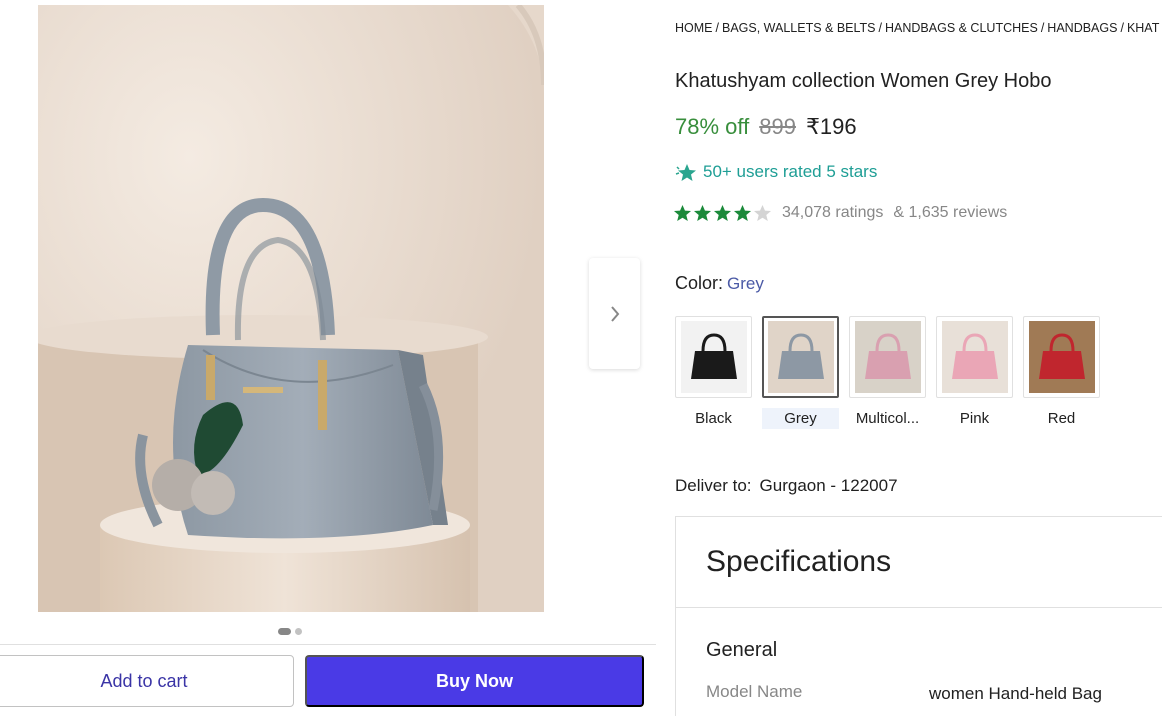 The width and height of the screenshot is (1162, 716). I want to click on spec-section-general: General, so click(742, 650).